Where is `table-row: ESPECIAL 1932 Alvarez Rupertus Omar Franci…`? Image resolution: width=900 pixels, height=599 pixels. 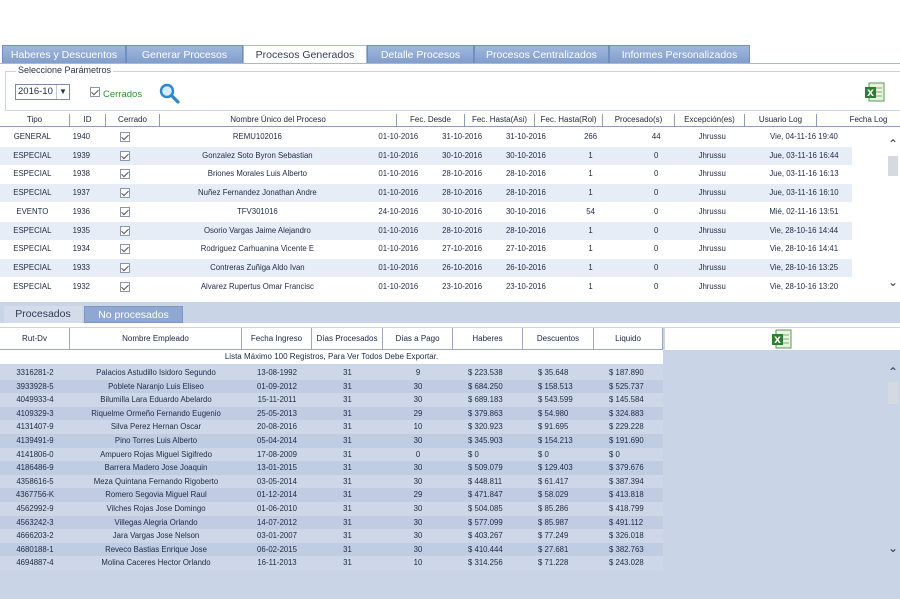 table-row: ESPECIAL 1932 Alvarez Rupertus Omar Franci… is located at coordinates (426, 287).